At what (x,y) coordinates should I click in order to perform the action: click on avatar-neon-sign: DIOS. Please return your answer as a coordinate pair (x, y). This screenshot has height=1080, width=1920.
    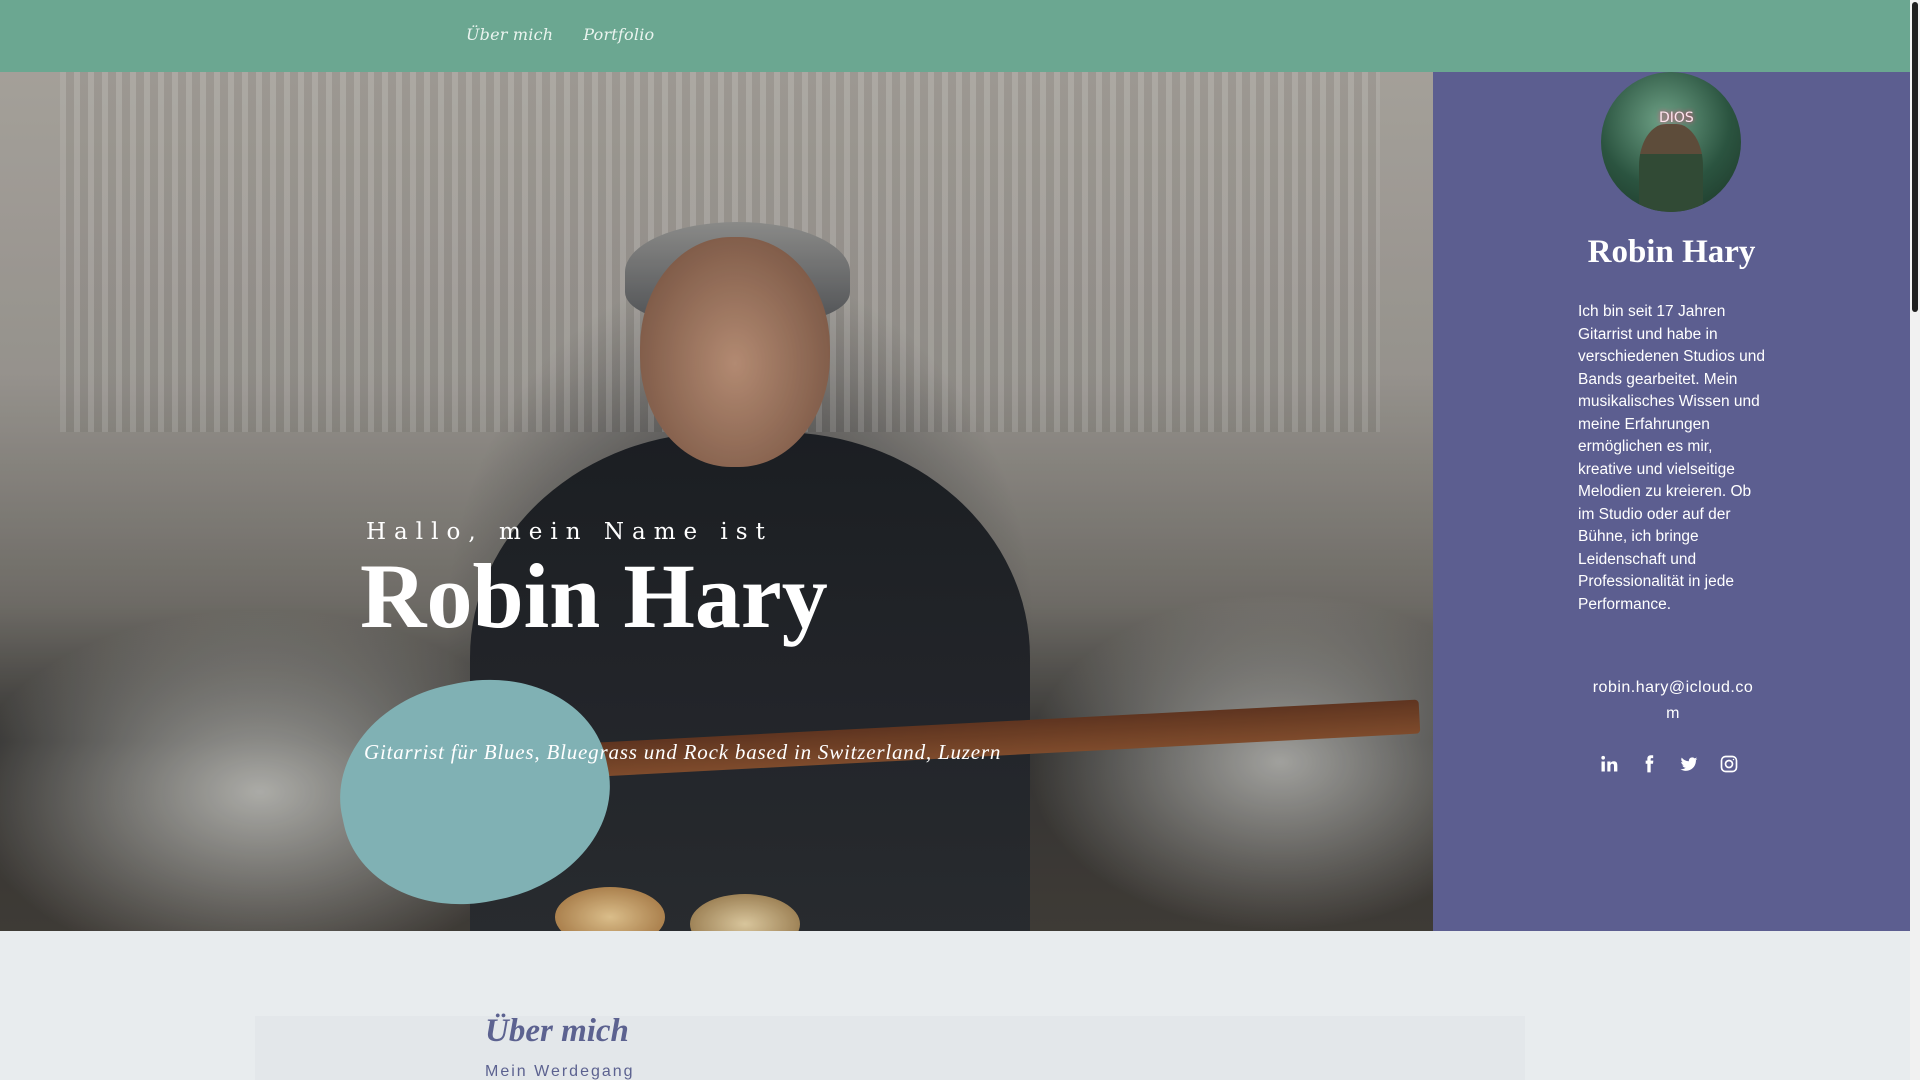
    Looking at the image, I should click on (1676, 118).